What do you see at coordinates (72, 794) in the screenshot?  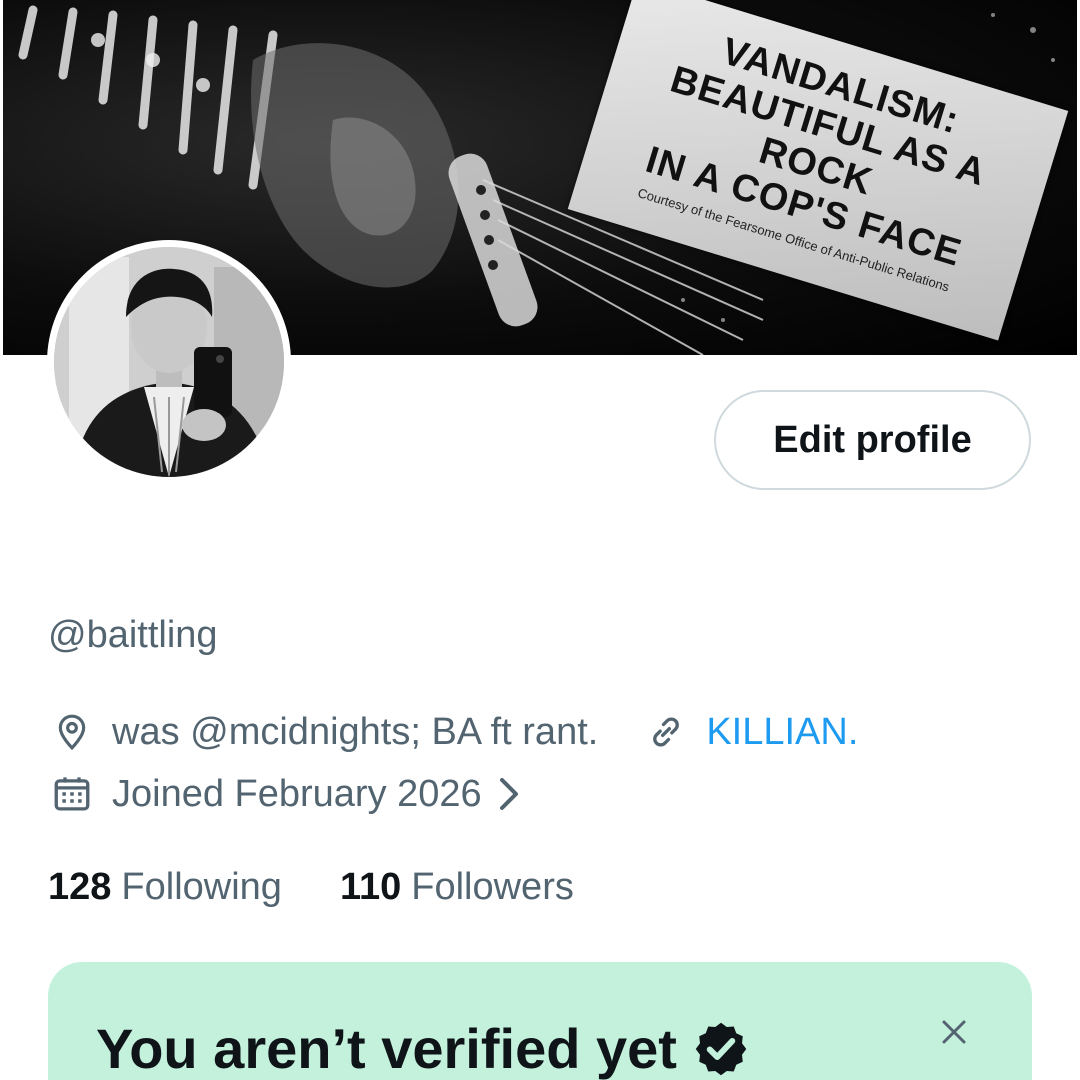 I see `calendar-icon` at bounding box center [72, 794].